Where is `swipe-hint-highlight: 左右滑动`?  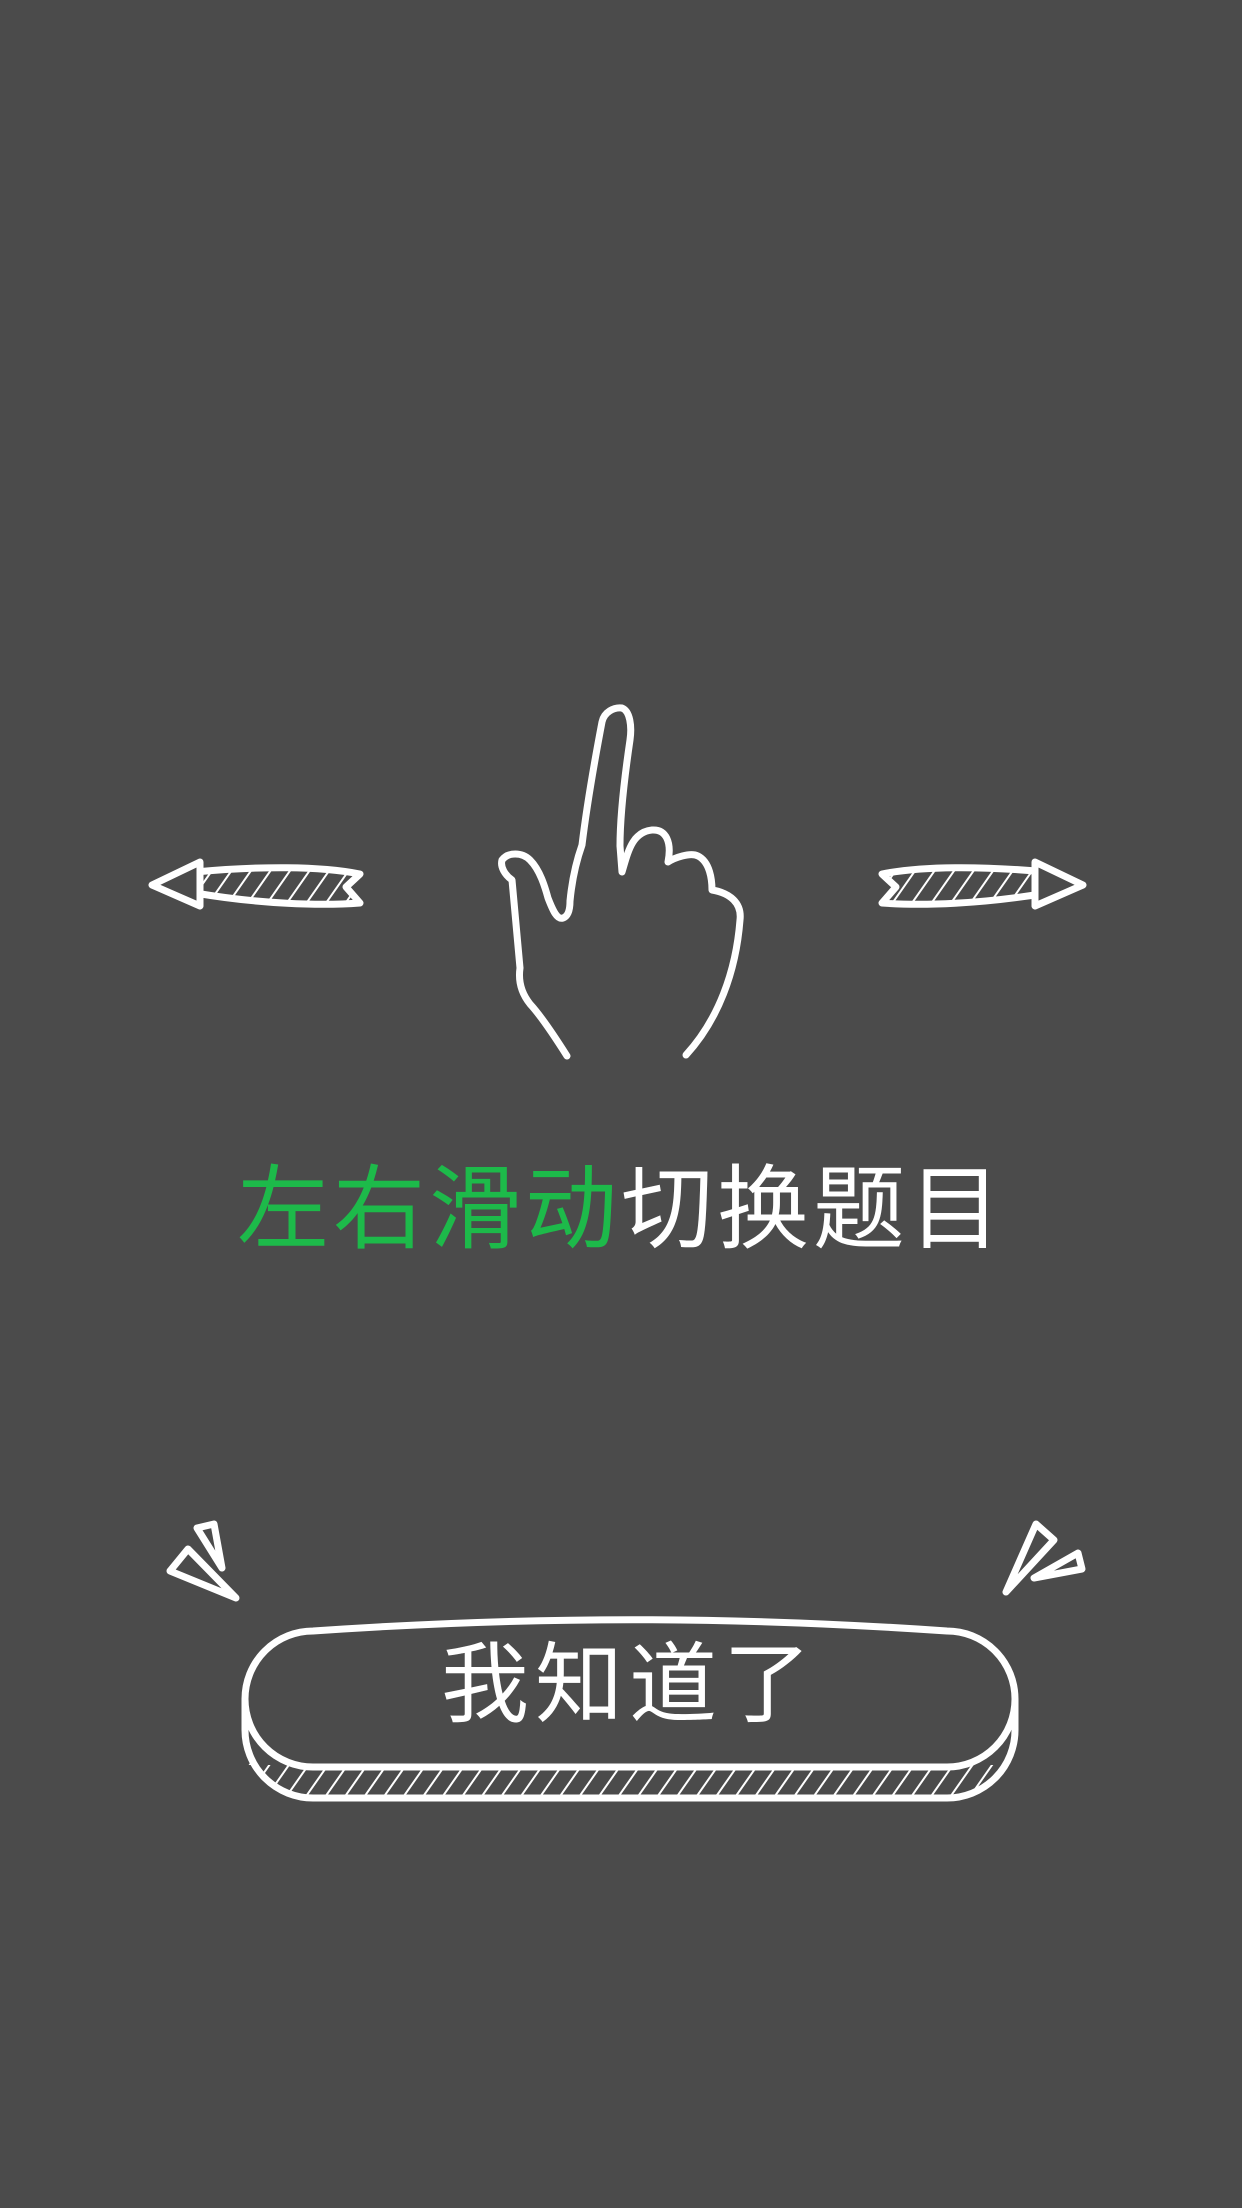 swipe-hint-highlight: 左右滑动 is located at coordinates (428, 1209).